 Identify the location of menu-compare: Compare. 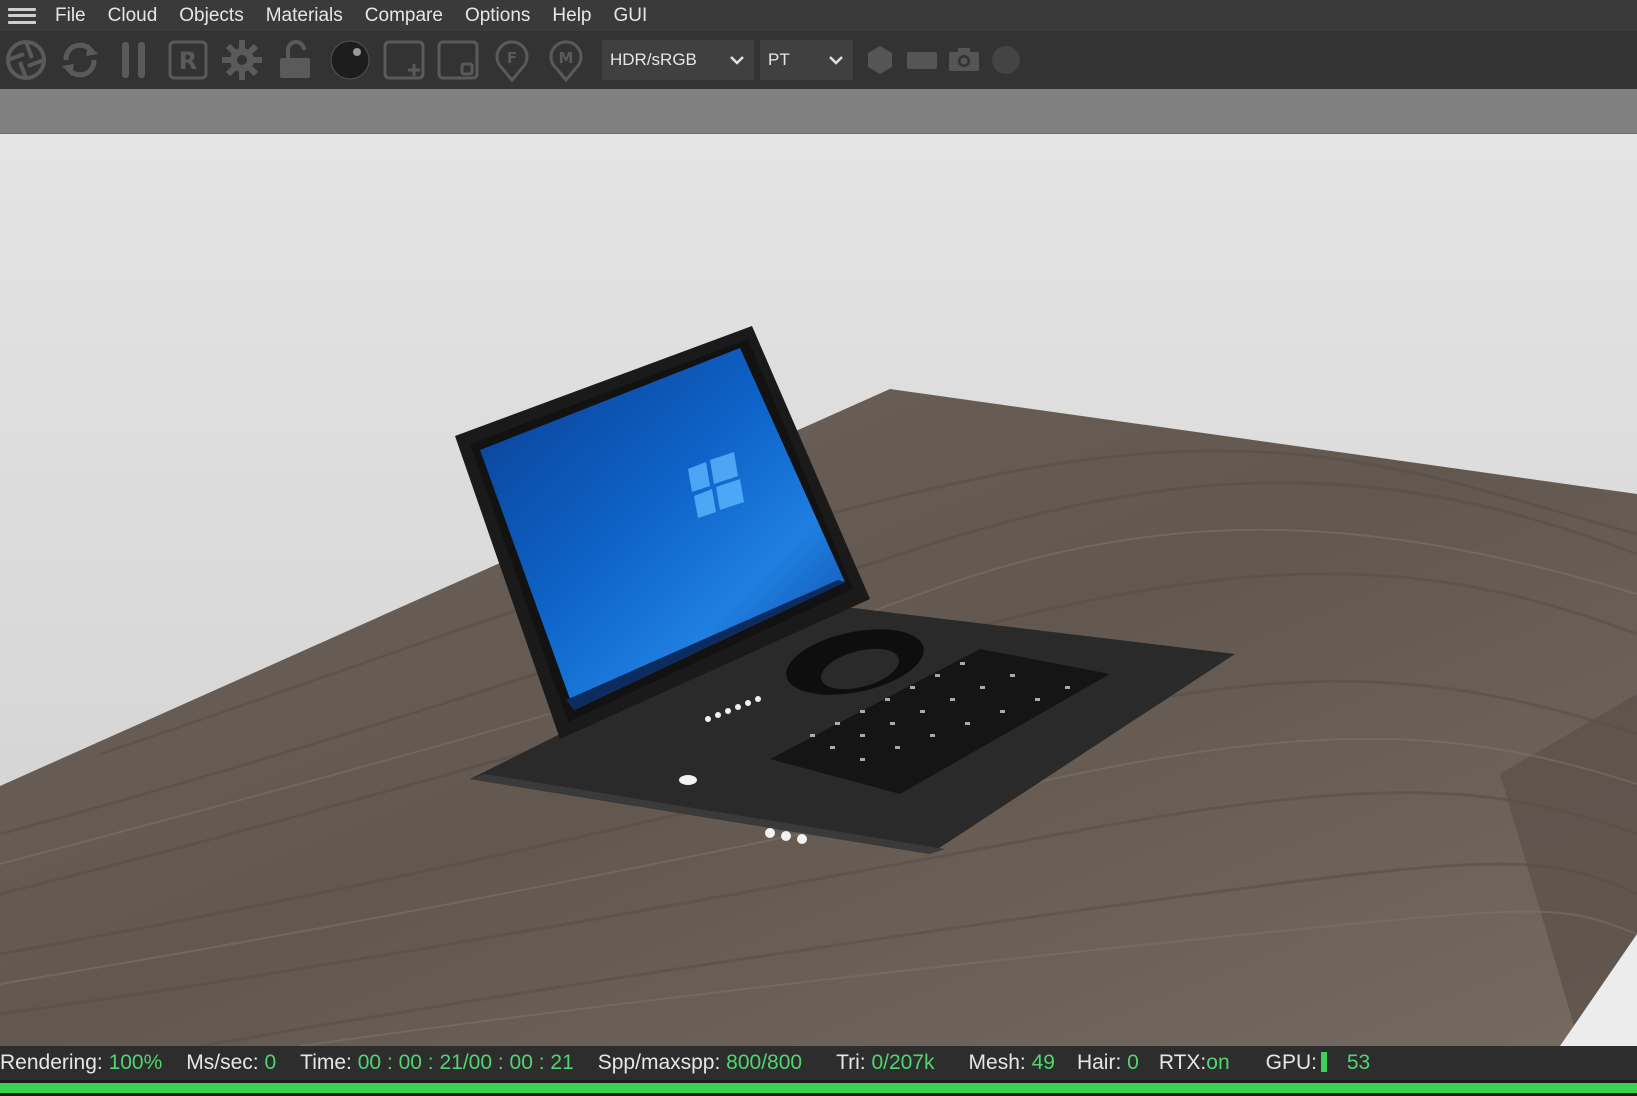
(404, 16).